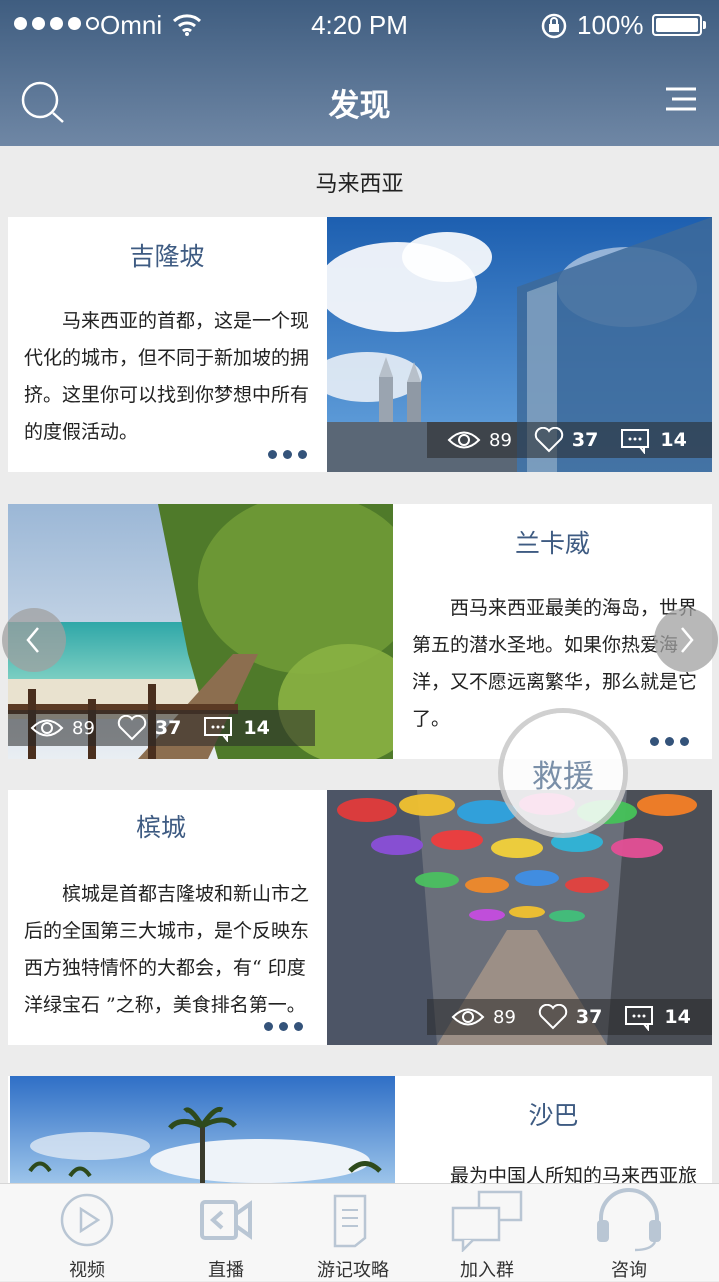 This screenshot has width=719, height=1282. What do you see at coordinates (629, 1270) in the screenshot?
I see `tab-label: 咨询` at bounding box center [629, 1270].